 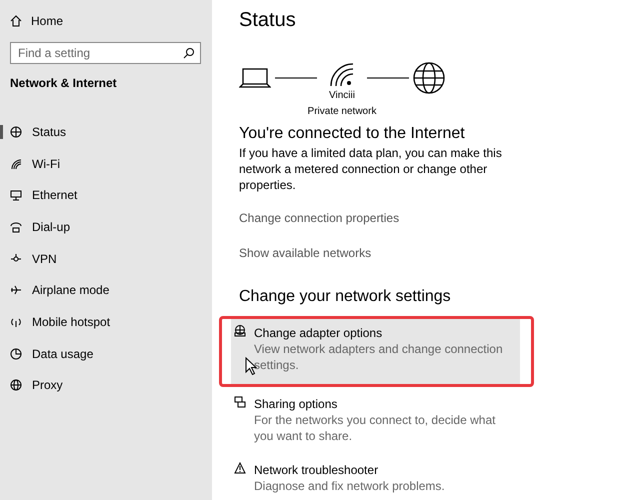 What do you see at coordinates (64, 83) in the screenshot?
I see `section-heading: Network & Internet` at bounding box center [64, 83].